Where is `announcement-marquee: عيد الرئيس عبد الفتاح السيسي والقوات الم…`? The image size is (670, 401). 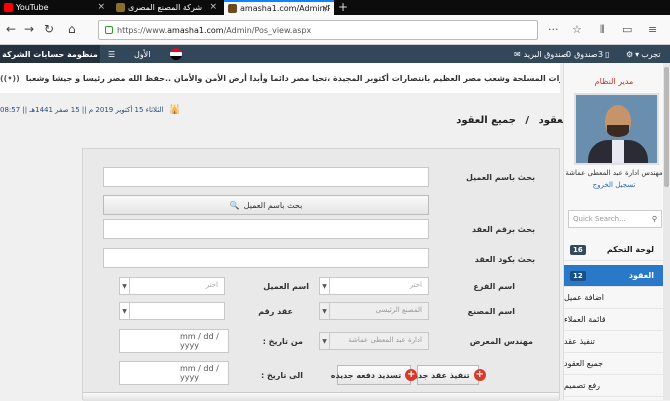 announcement-marquee: عيد الرئيس عبد الفتاح السيسي والقوات الم… is located at coordinates (280, 78).